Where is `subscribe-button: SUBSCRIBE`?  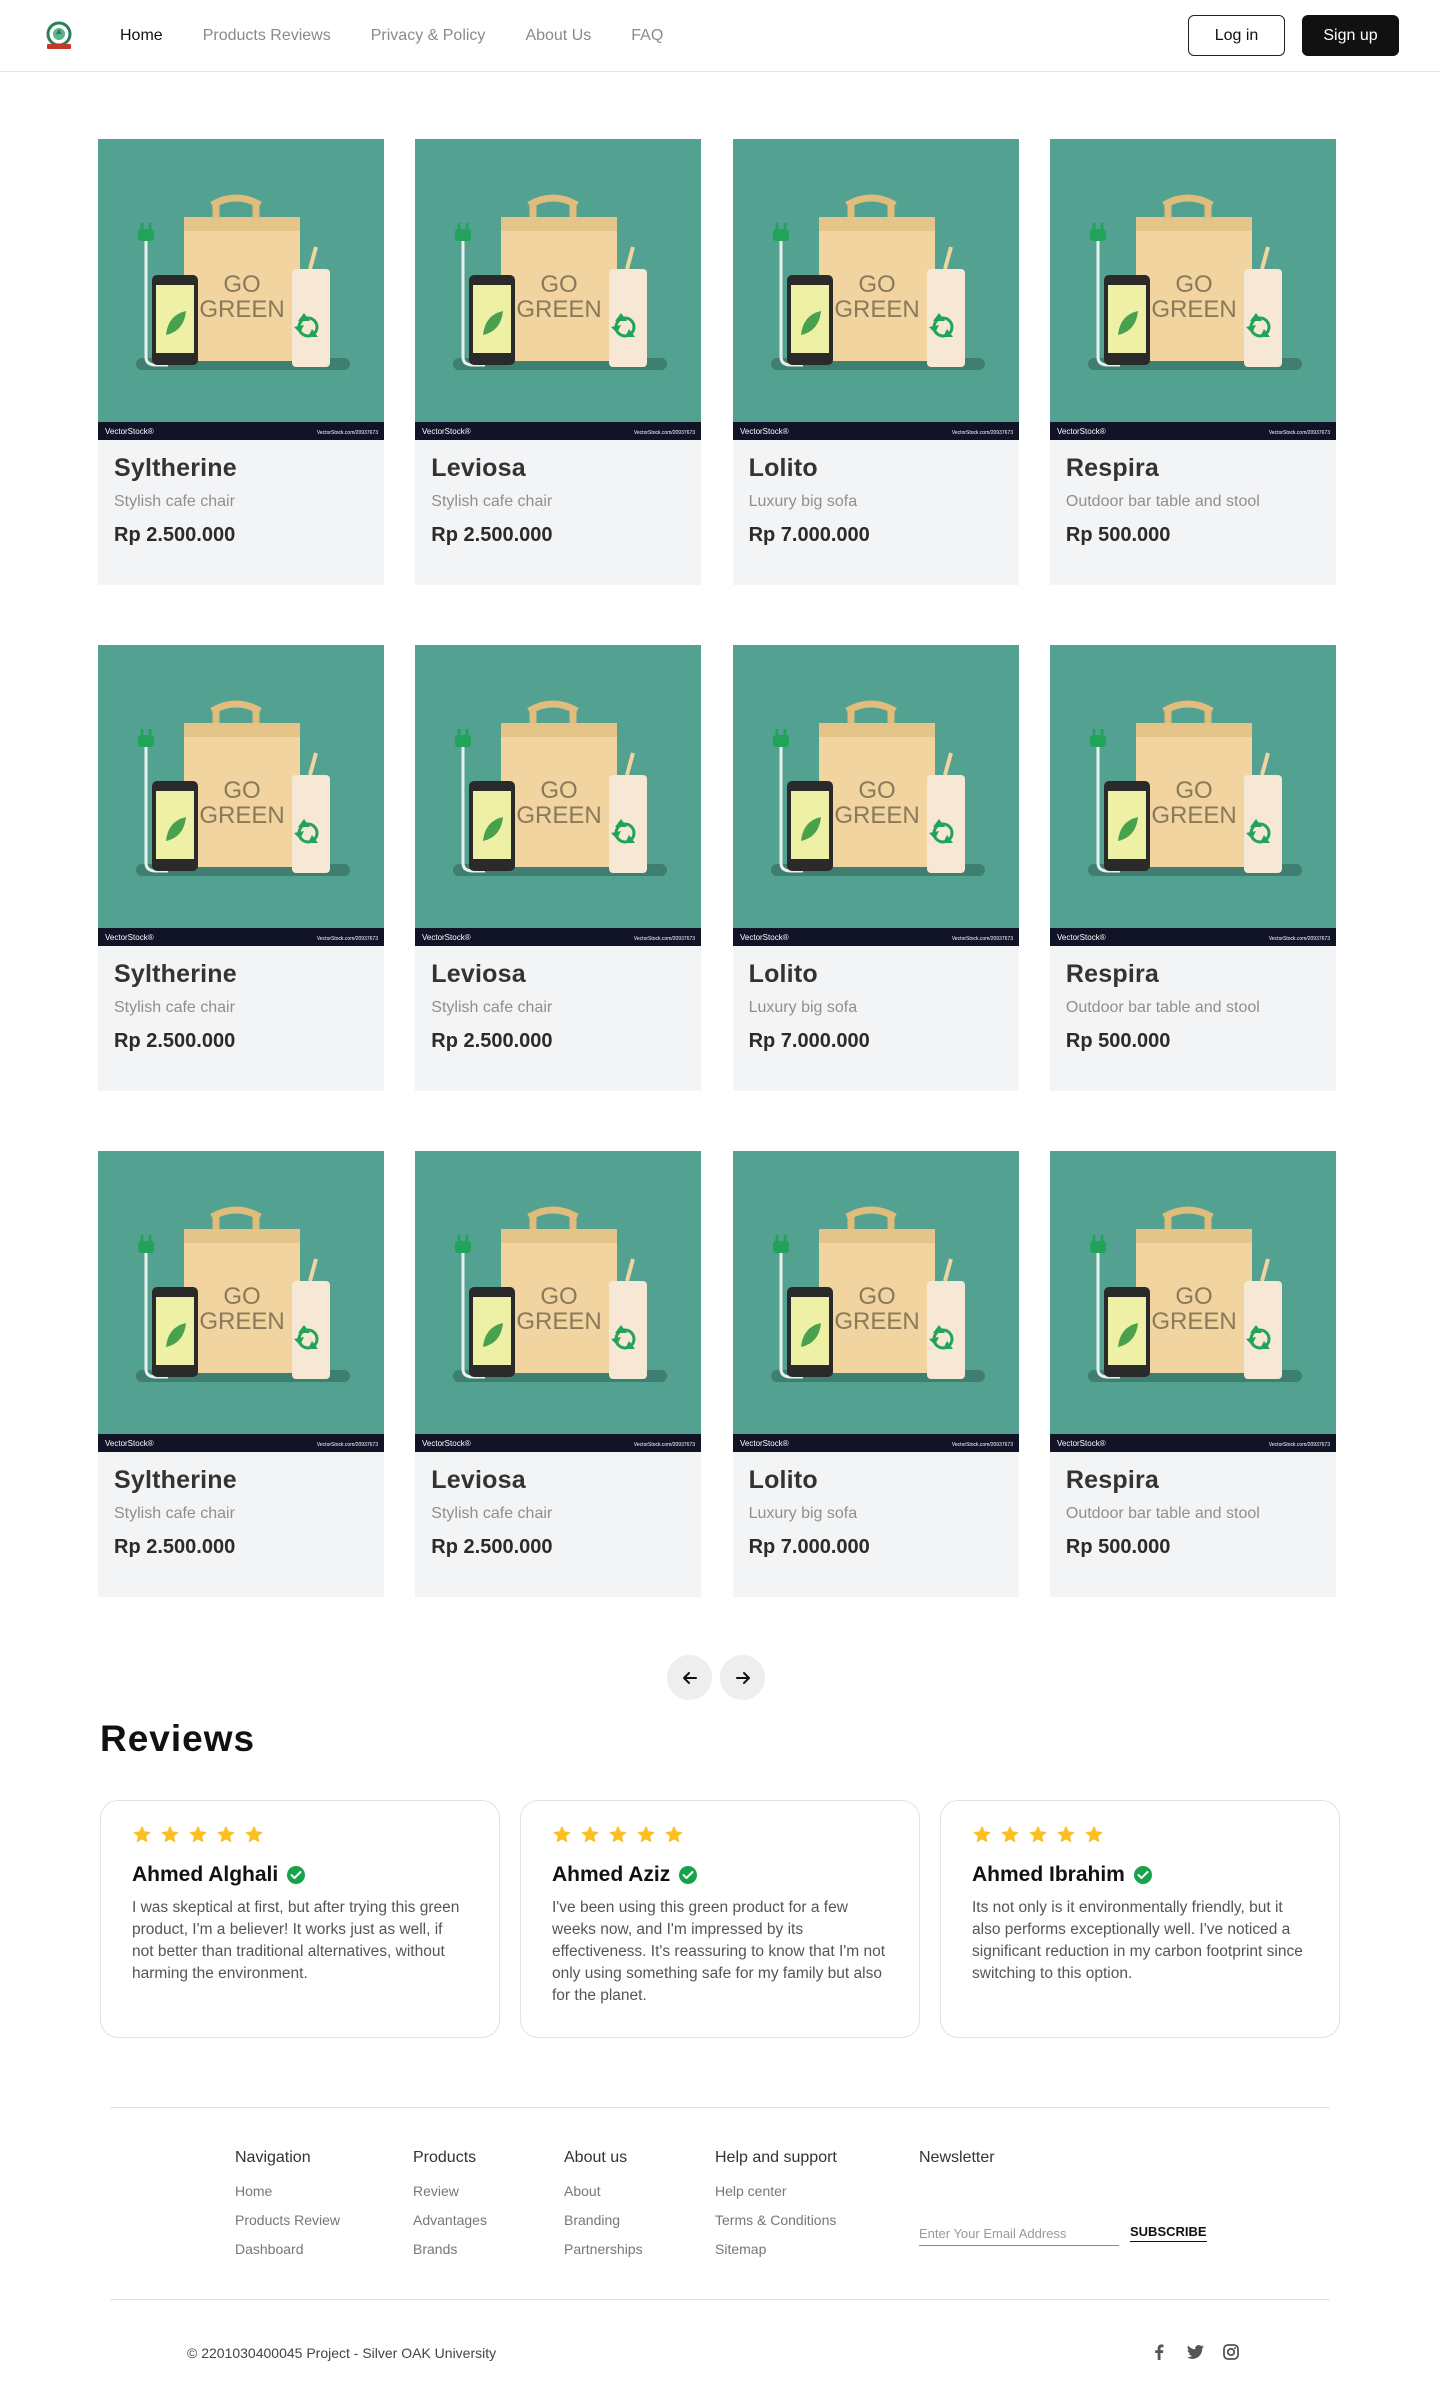
subscribe-button: SUBSCRIBE is located at coordinates (1168, 2233).